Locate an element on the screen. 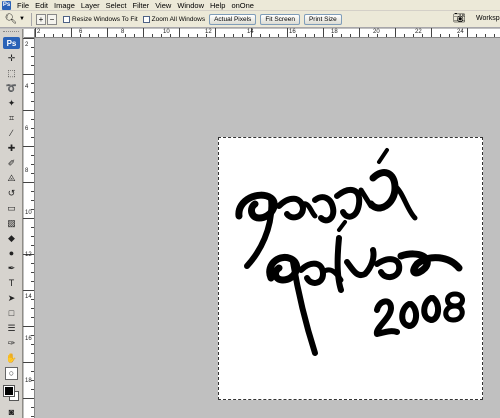 The width and height of the screenshot is (500, 418). ruler-label: 18 is located at coordinates (28, 381).